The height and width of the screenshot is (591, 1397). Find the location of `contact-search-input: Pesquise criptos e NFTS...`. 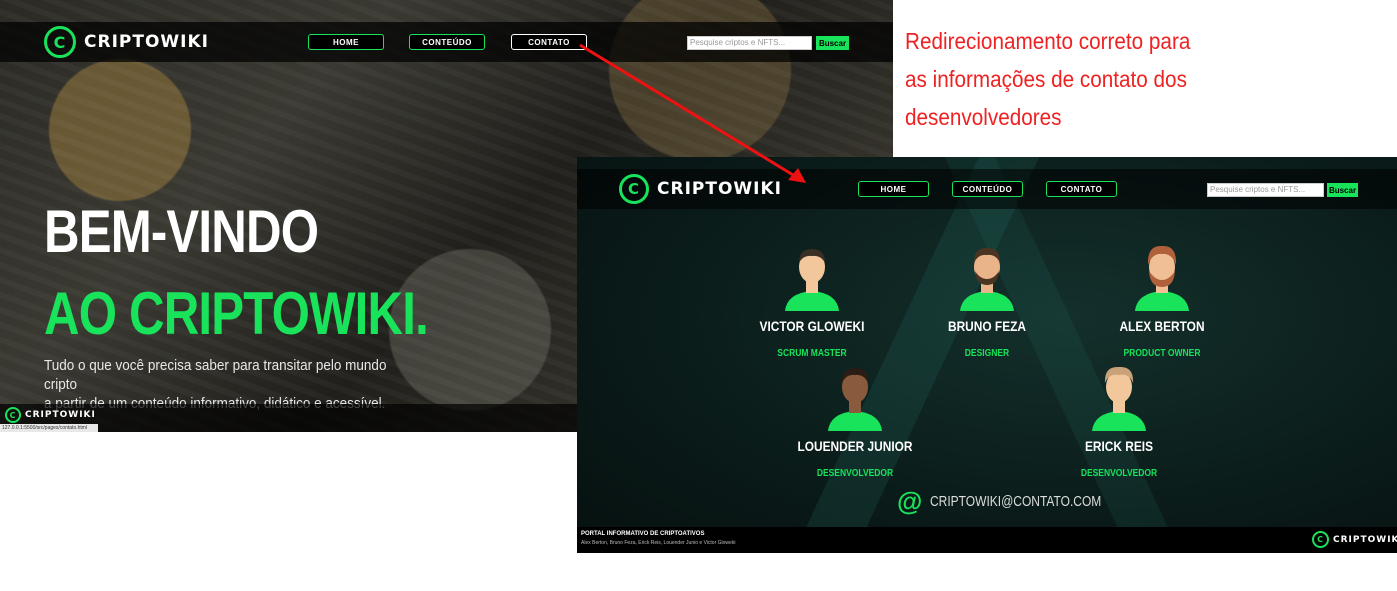

contact-search-input: Pesquise criptos e NFTS... is located at coordinates (1265, 190).